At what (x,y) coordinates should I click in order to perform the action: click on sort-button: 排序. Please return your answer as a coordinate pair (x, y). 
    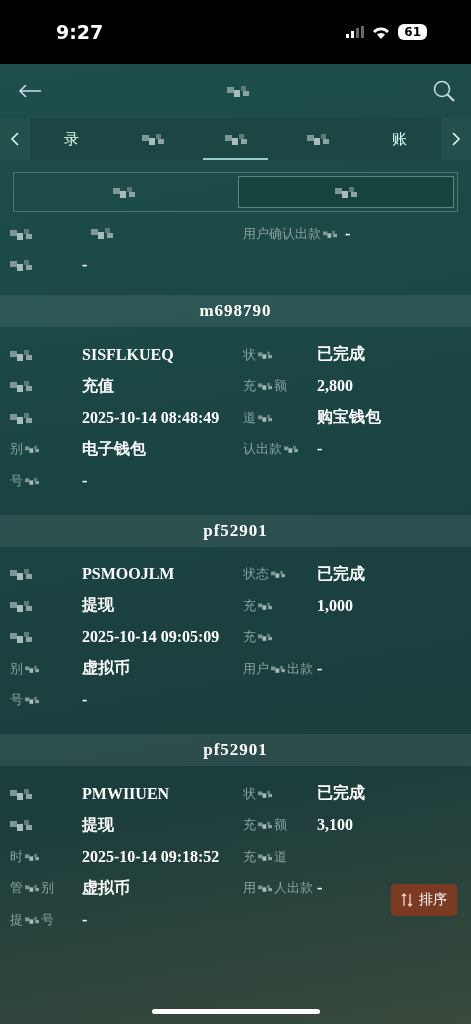
    Looking at the image, I should click on (424, 900).